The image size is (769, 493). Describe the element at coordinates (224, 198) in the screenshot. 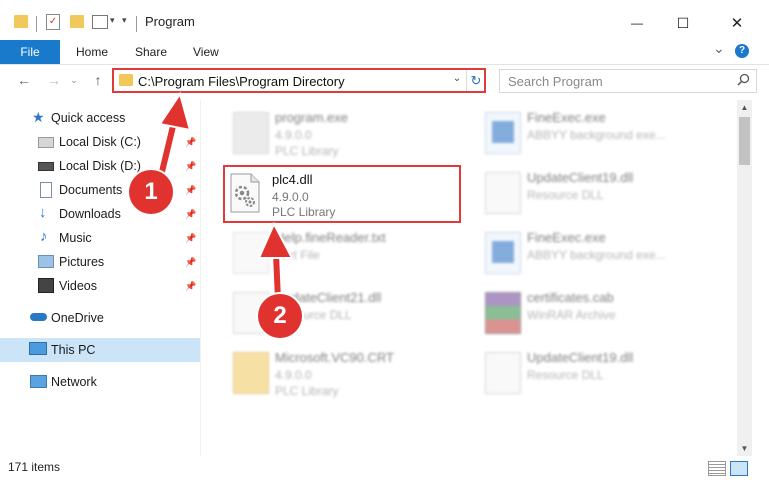

I see `annotation-arrows` at that location.